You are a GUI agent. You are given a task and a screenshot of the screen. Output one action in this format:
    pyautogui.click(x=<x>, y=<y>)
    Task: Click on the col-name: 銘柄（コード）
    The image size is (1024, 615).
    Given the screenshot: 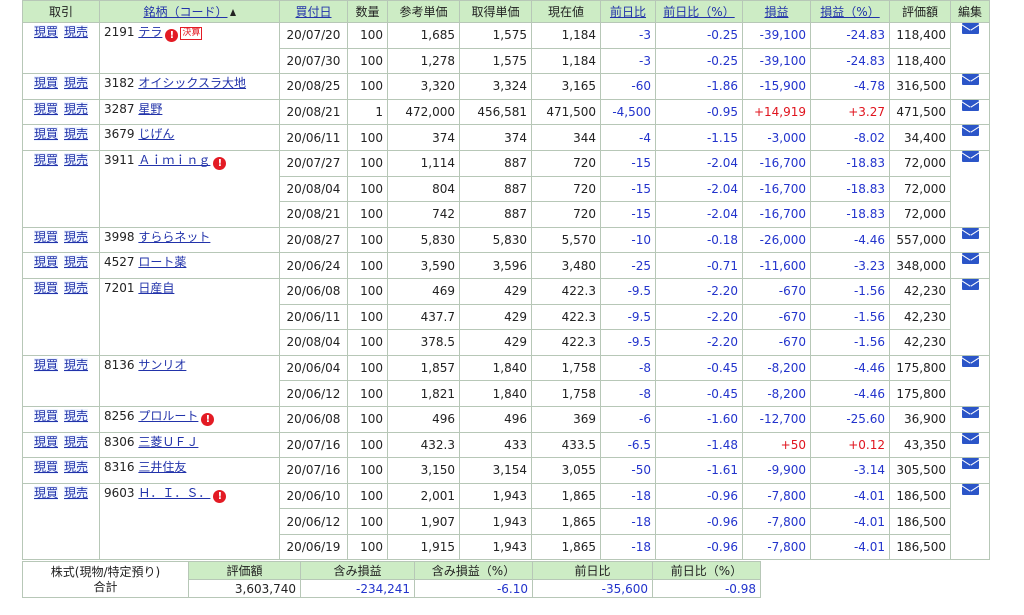 What is the action you would take?
    pyautogui.click(x=189, y=11)
    